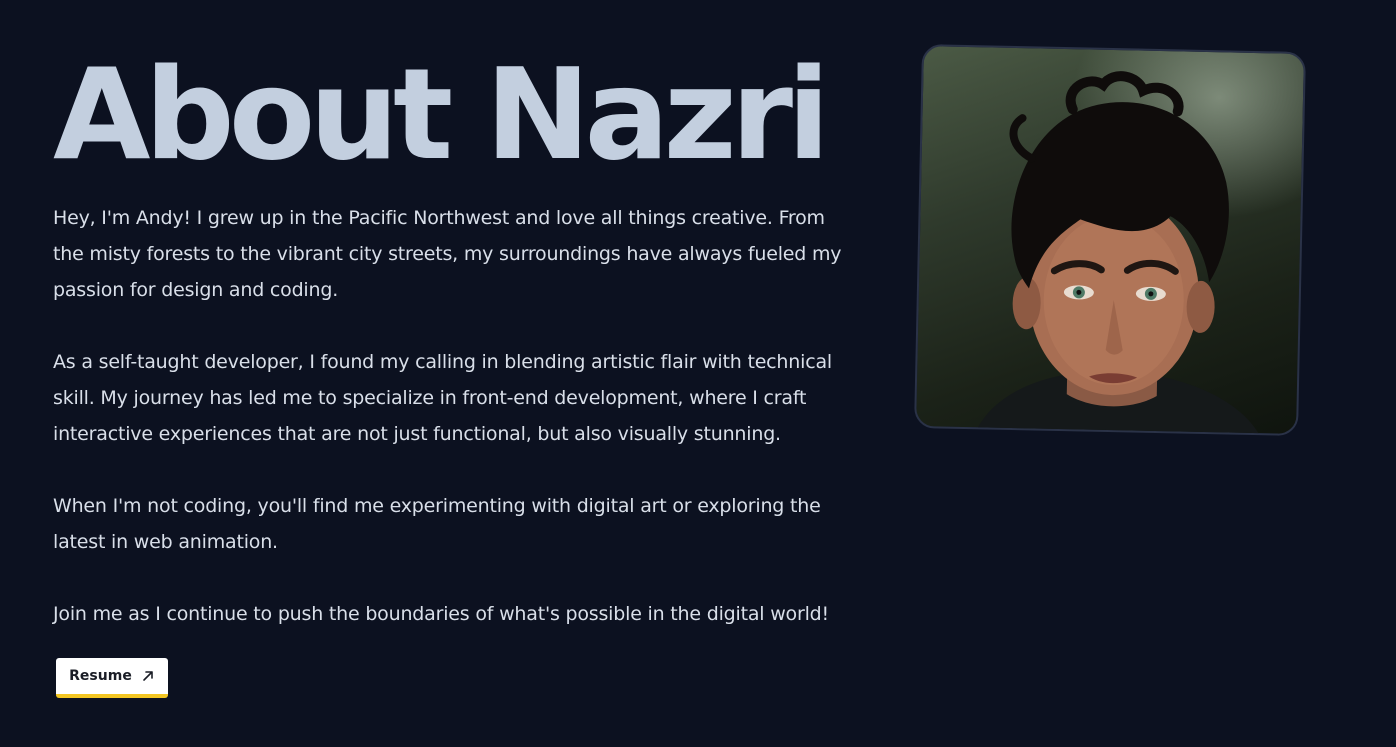 This screenshot has width=1396, height=747. I want to click on profile-photo, so click(1110, 240).